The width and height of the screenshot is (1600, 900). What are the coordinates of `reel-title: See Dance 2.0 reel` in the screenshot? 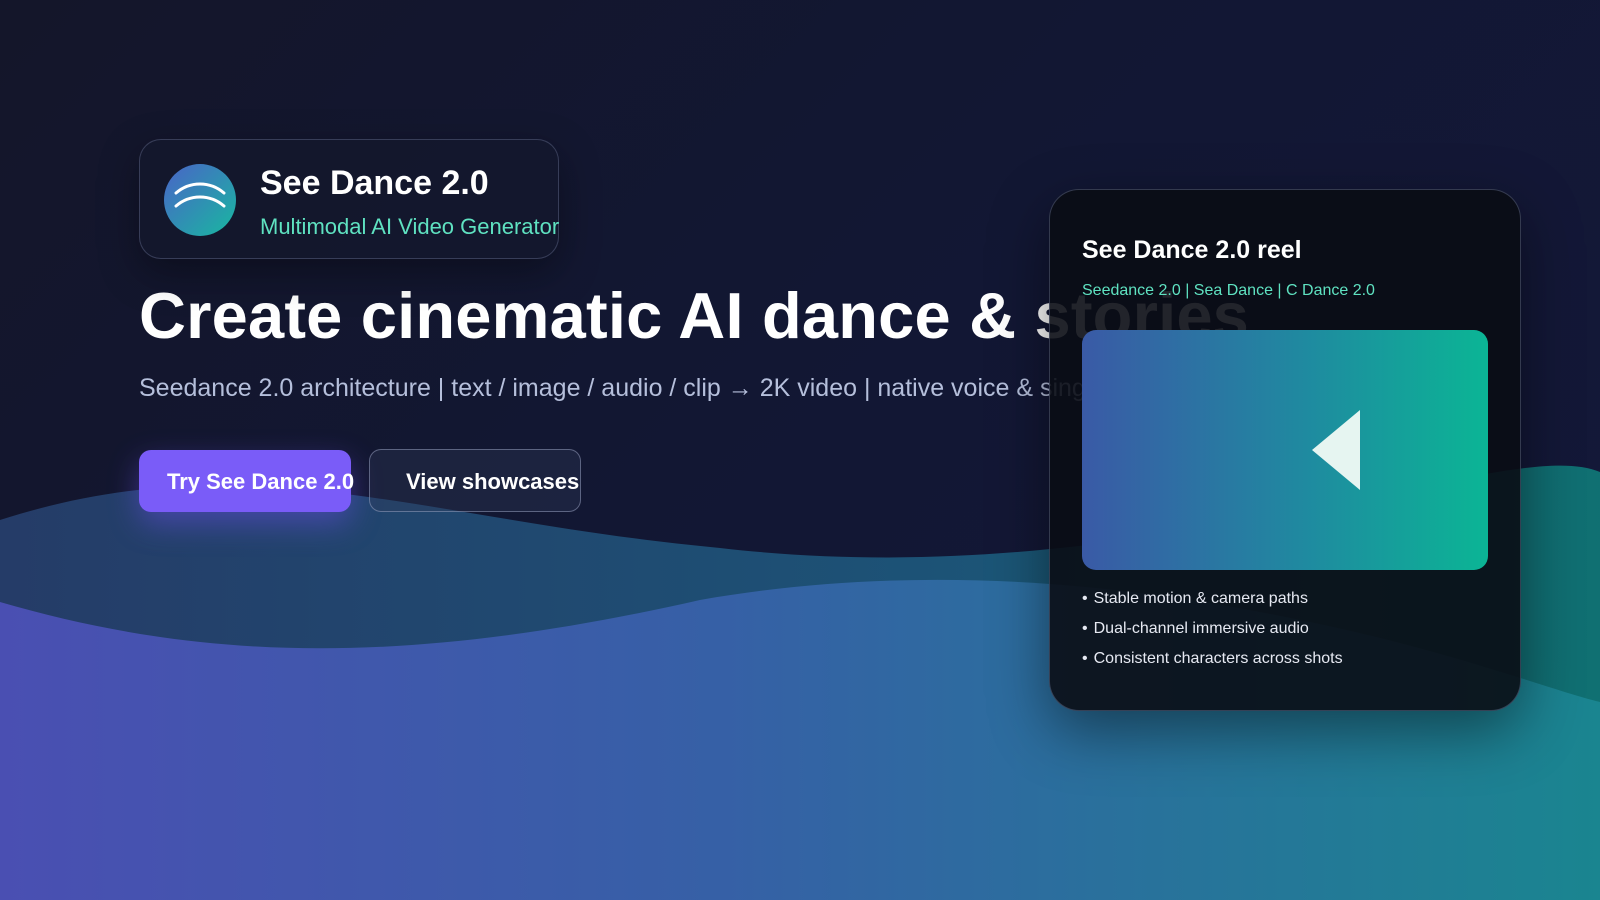 It's located at (1192, 250).